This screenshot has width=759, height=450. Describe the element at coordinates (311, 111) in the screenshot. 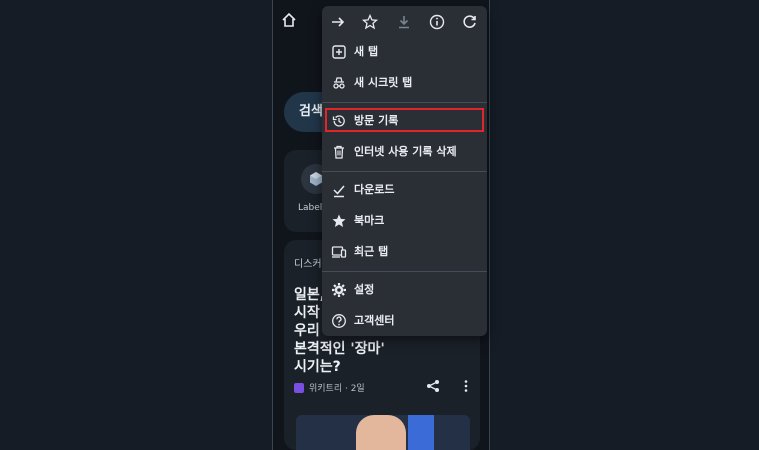

I see `search-box-label: 검색` at that location.